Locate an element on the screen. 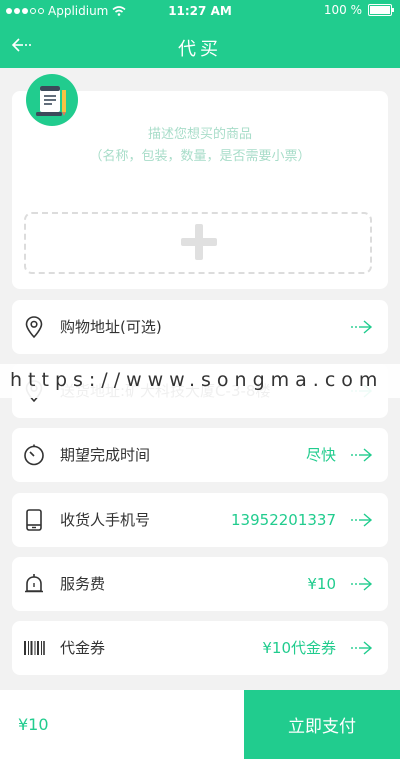 This screenshot has width=400, height=759. service-fee-row: 服务费 ¥10 is located at coordinates (200, 584).